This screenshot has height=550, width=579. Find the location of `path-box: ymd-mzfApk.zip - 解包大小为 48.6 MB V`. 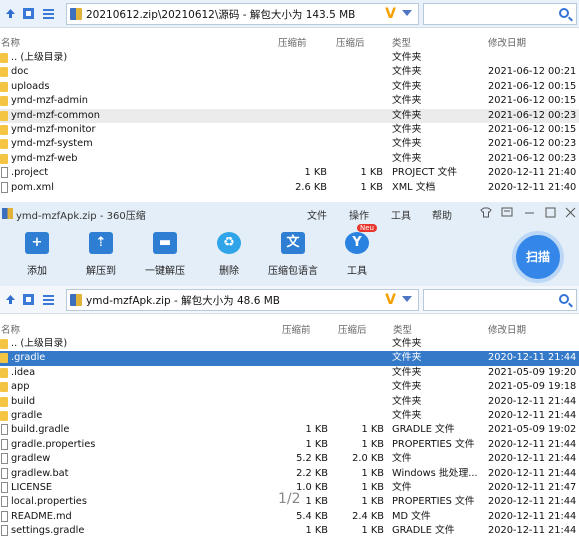

path-box: ymd-mzfApk.zip - 解包大小为 48.6 MB V is located at coordinates (242, 300).